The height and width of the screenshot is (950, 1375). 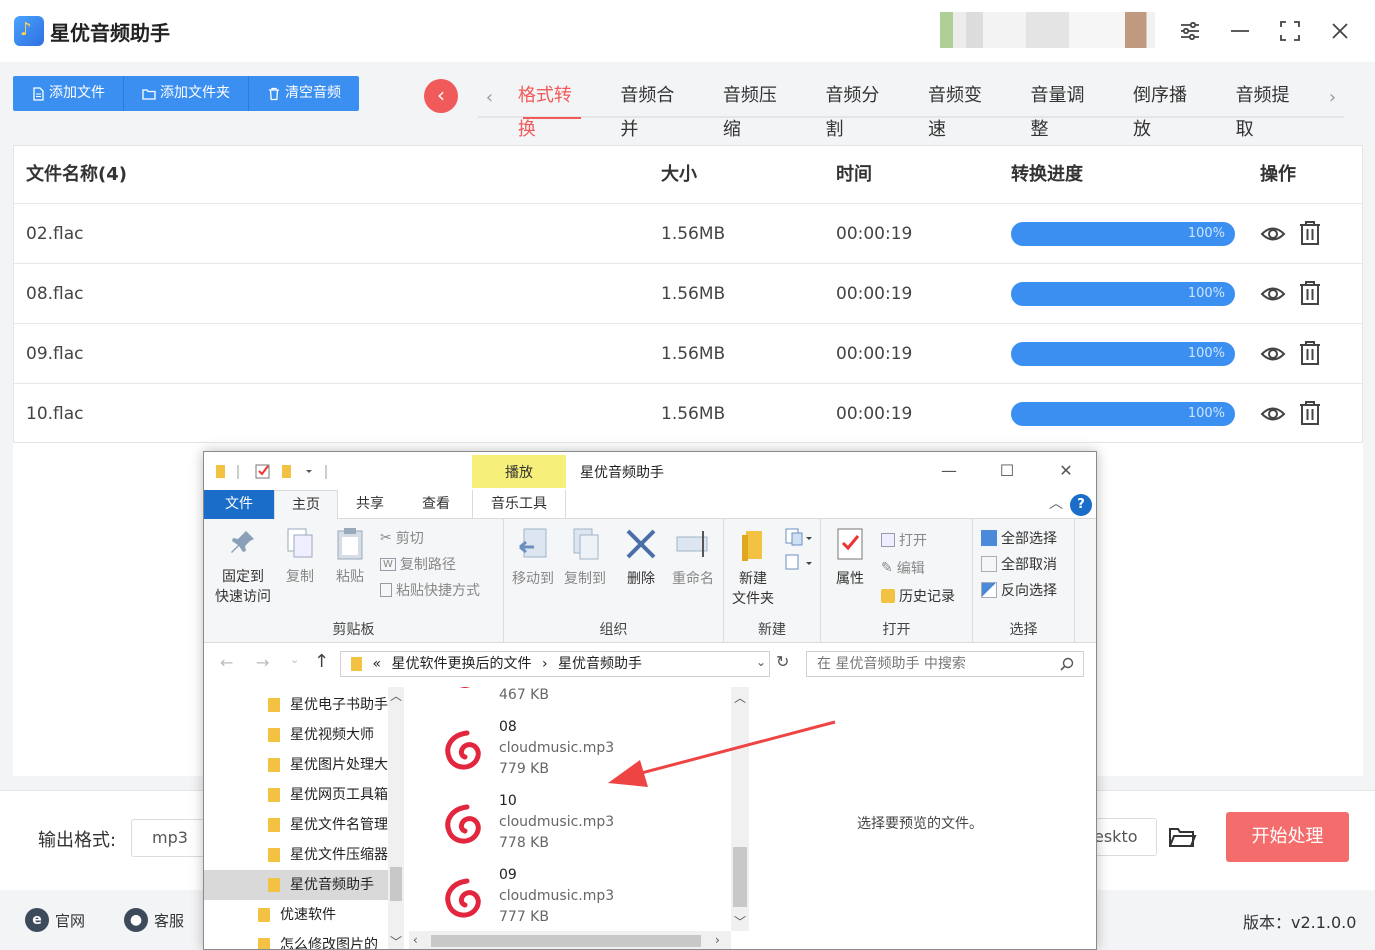 I want to click on explorer-minimize-icon: —, so click(x=949, y=471).